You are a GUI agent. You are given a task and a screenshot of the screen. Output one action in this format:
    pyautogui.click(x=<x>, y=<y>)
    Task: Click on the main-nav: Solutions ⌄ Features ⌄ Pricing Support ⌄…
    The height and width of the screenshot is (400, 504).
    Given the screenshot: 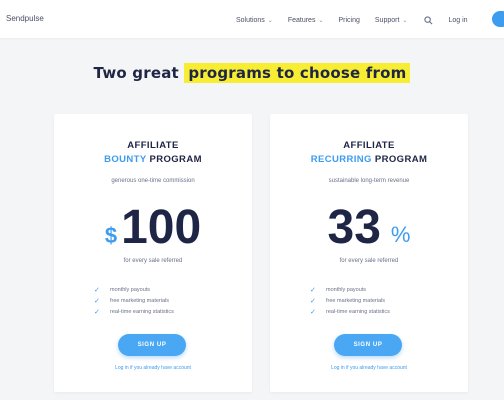 What is the action you would take?
    pyautogui.click(x=357, y=20)
    